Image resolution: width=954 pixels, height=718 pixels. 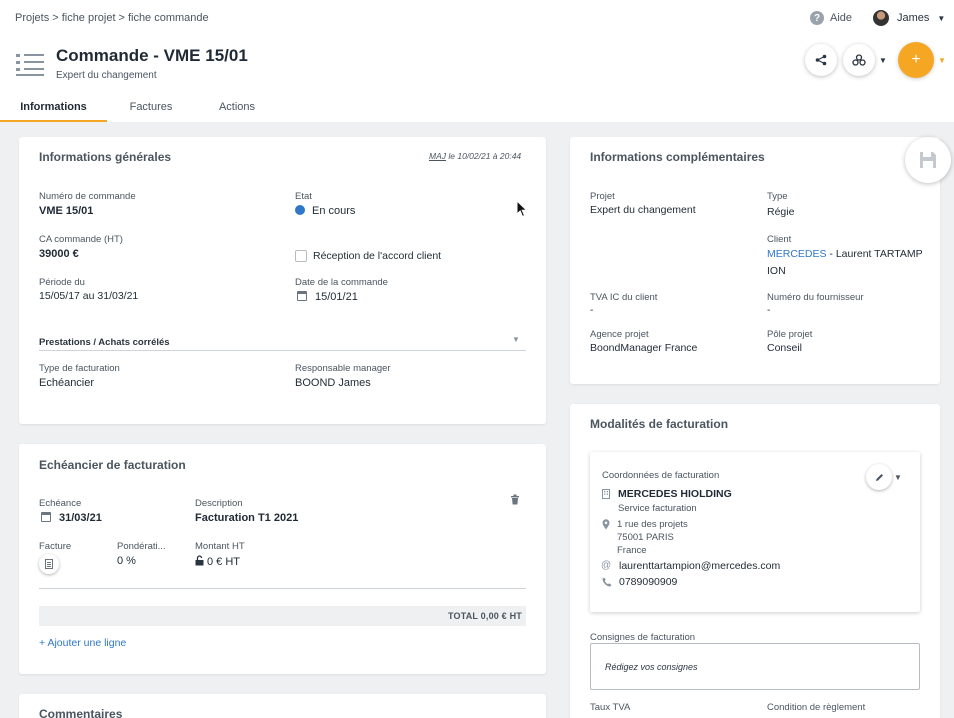 I want to click on state-label: Etat, so click(x=303, y=196).